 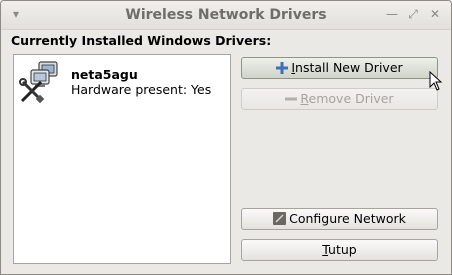 I want to click on titlebar: ▾ Wireless Network Drivers — ⤢ ✕, so click(x=226, y=15).